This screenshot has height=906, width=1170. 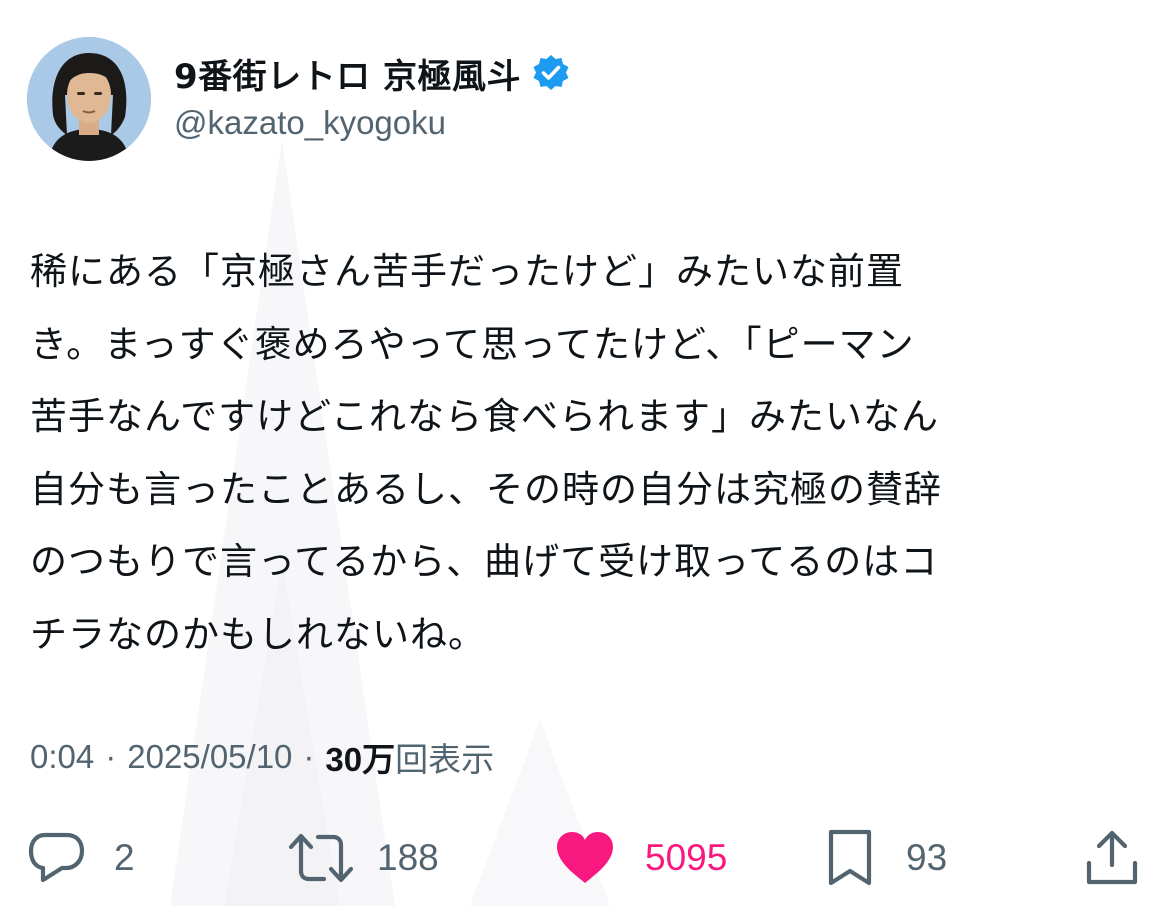 What do you see at coordinates (124, 857) in the screenshot?
I see `reply-count: 2` at bounding box center [124, 857].